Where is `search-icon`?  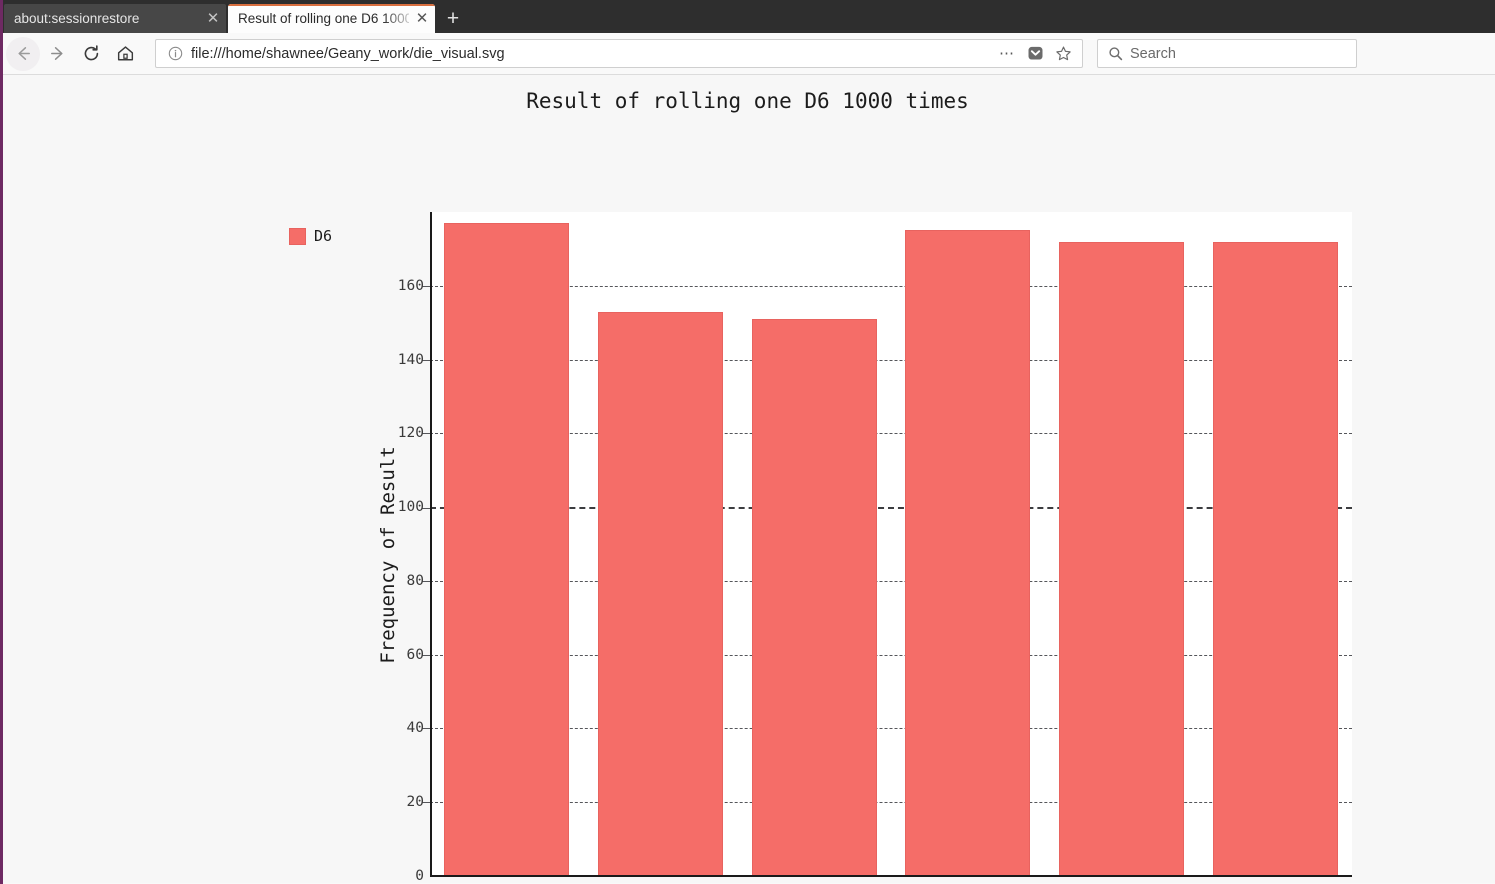
search-icon is located at coordinates (1115, 53).